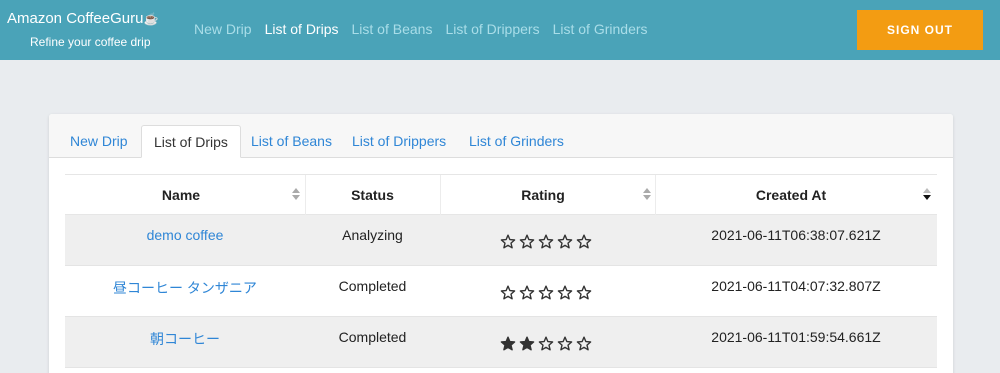 The width and height of the screenshot is (1000, 373). What do you see at coordinates (296, 195) in the screenshot?
I see `sort-name-icon` at bounding box center [296, 195].